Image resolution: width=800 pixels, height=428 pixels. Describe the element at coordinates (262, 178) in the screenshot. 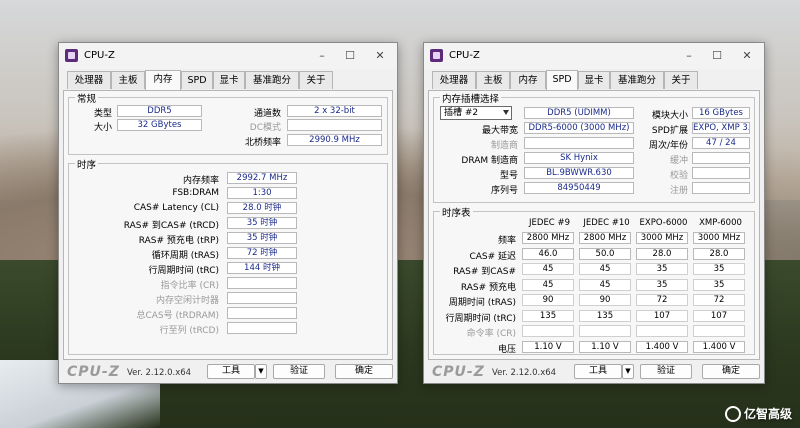

I see `timing-value: 2992.7 MHz` at that location.